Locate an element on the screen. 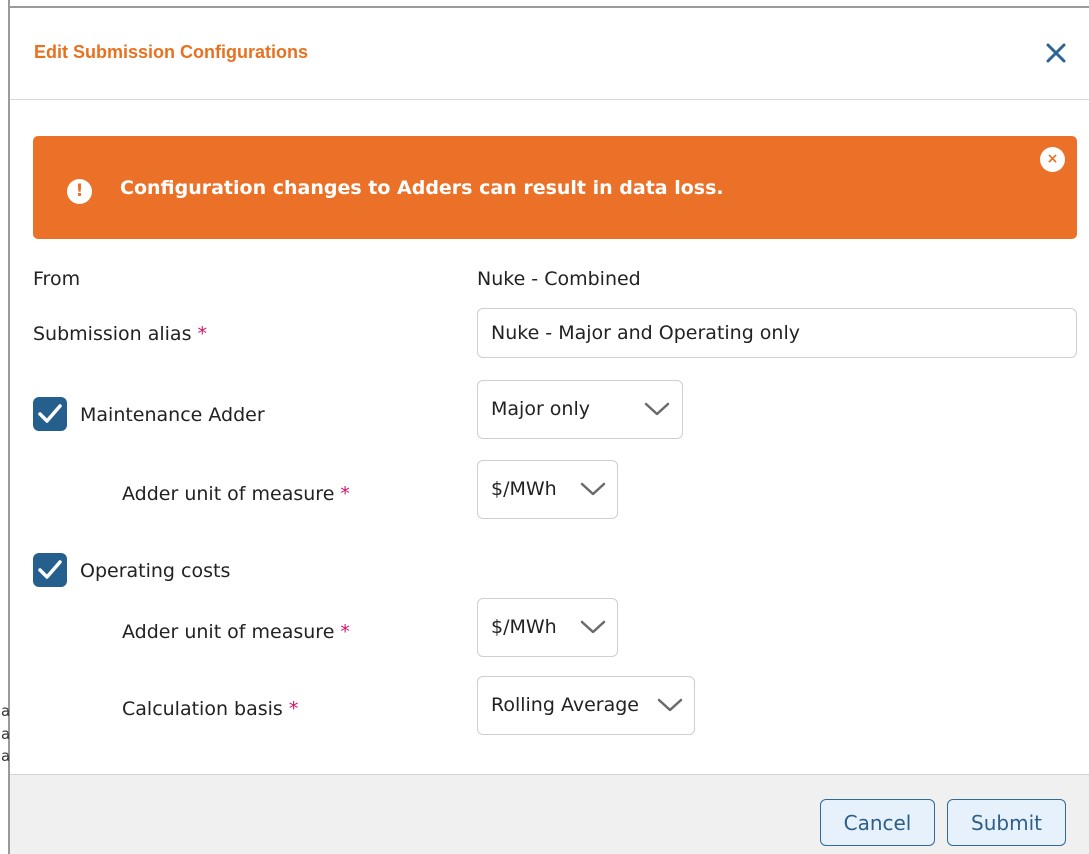 This screenshot has height=854, width=1089. calculation-basis-select: Rolling Average is located at coordinates (586, 705).